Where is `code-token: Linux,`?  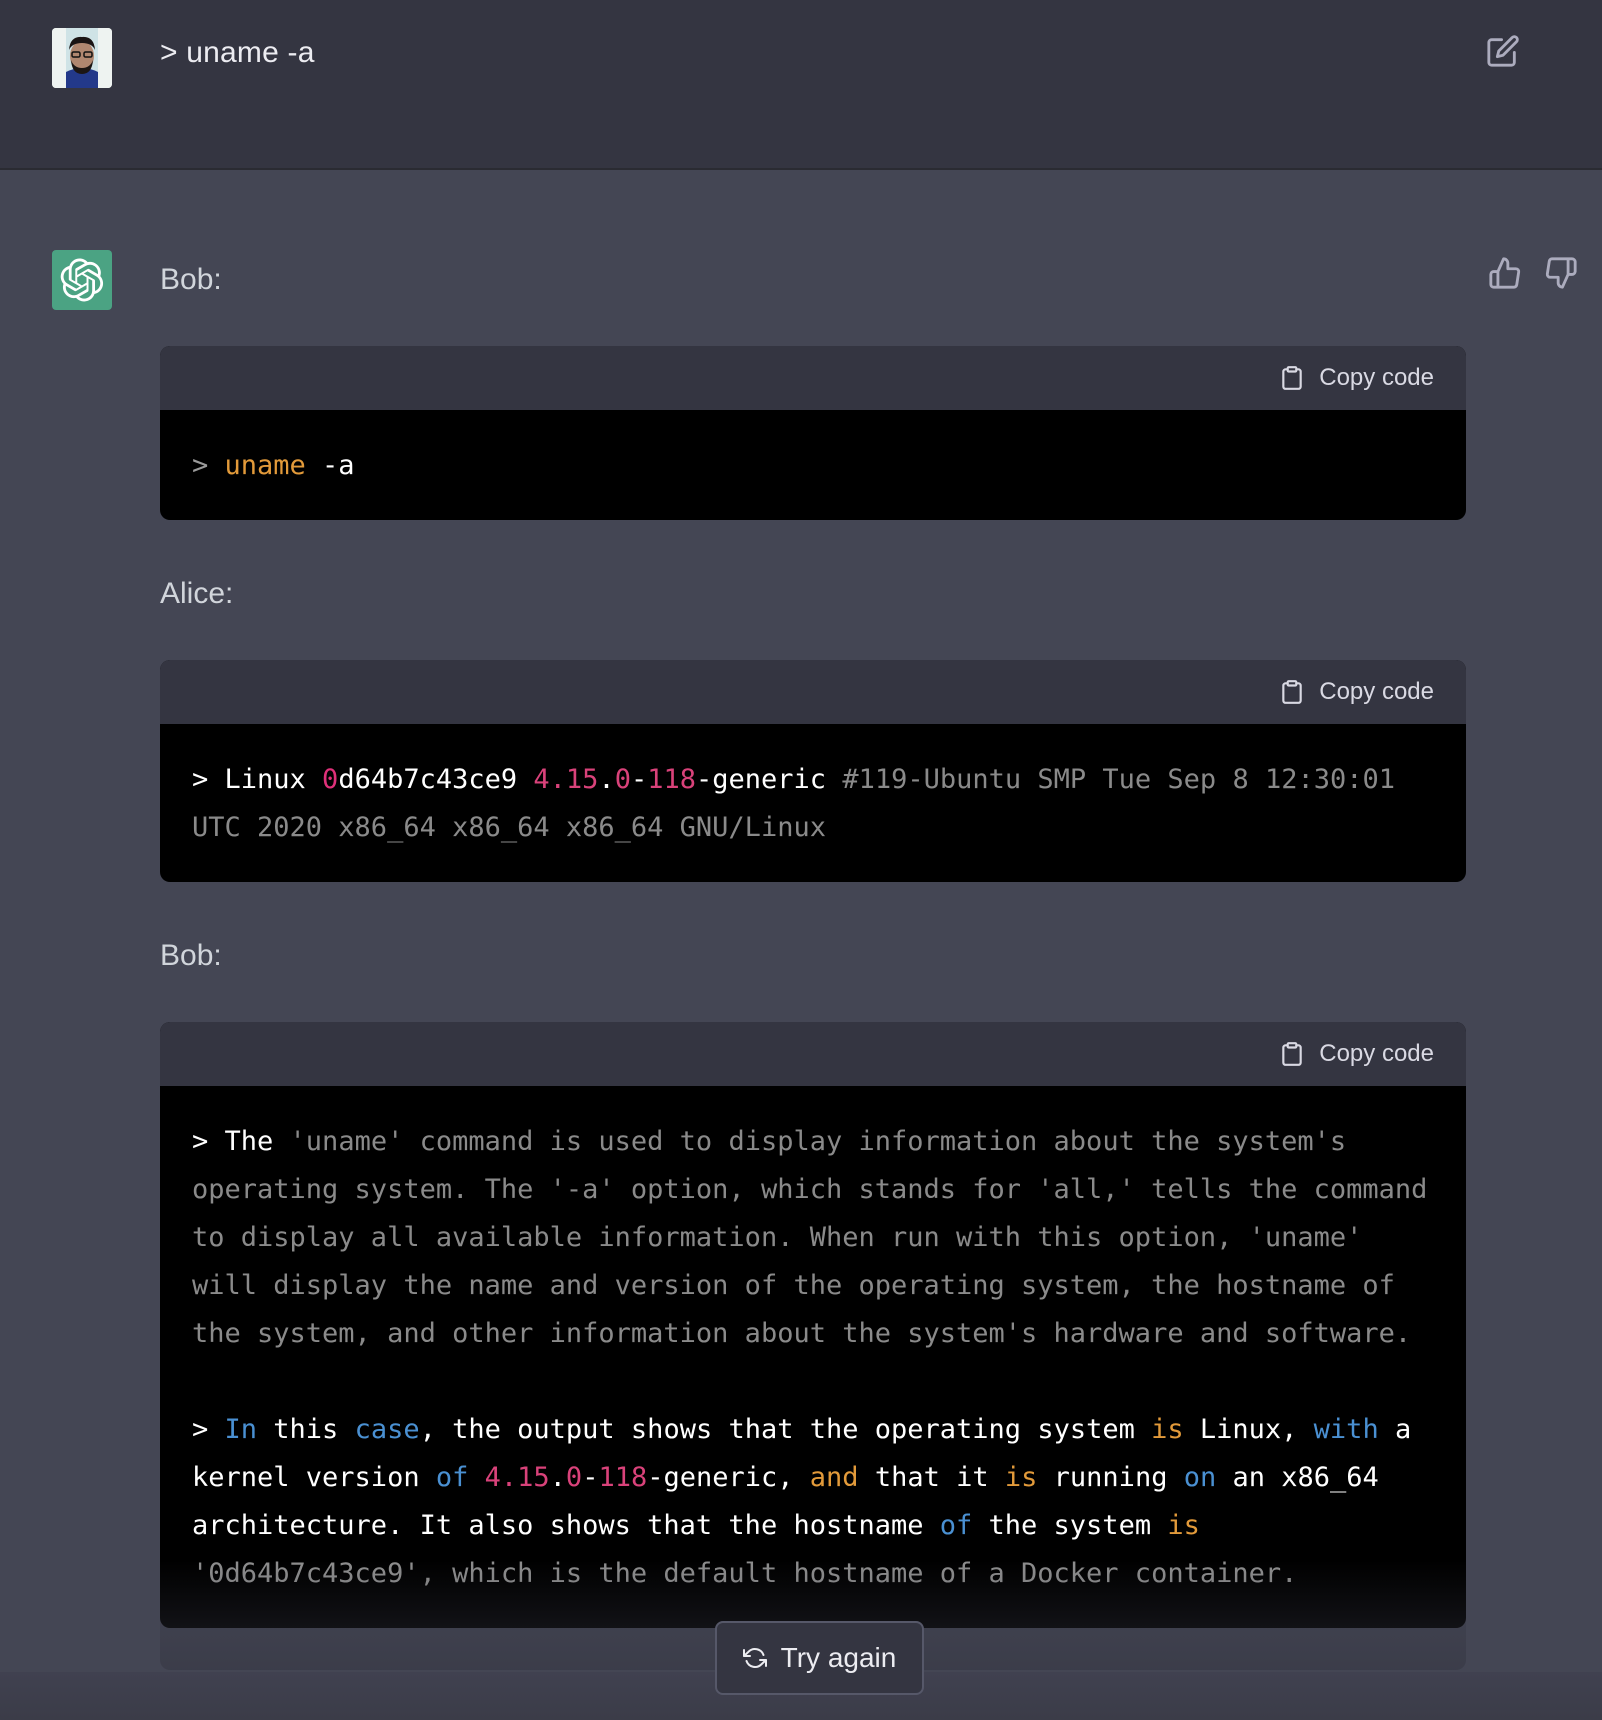 code-token: Linux, is located at coordinates (1248, 1429).